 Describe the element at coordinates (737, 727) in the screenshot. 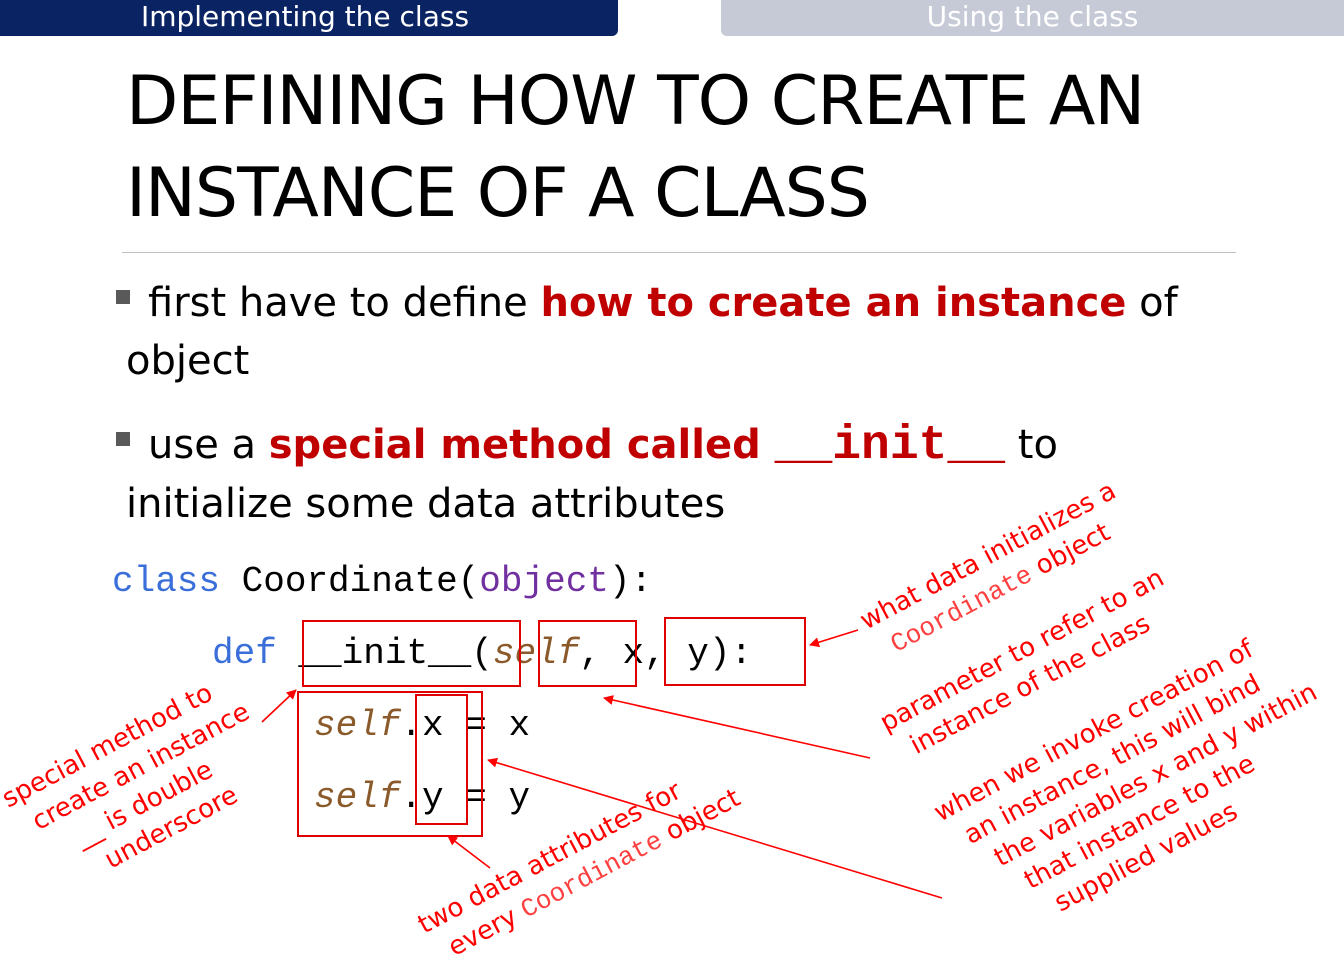

I see `arrow-to-self-param` at that location.